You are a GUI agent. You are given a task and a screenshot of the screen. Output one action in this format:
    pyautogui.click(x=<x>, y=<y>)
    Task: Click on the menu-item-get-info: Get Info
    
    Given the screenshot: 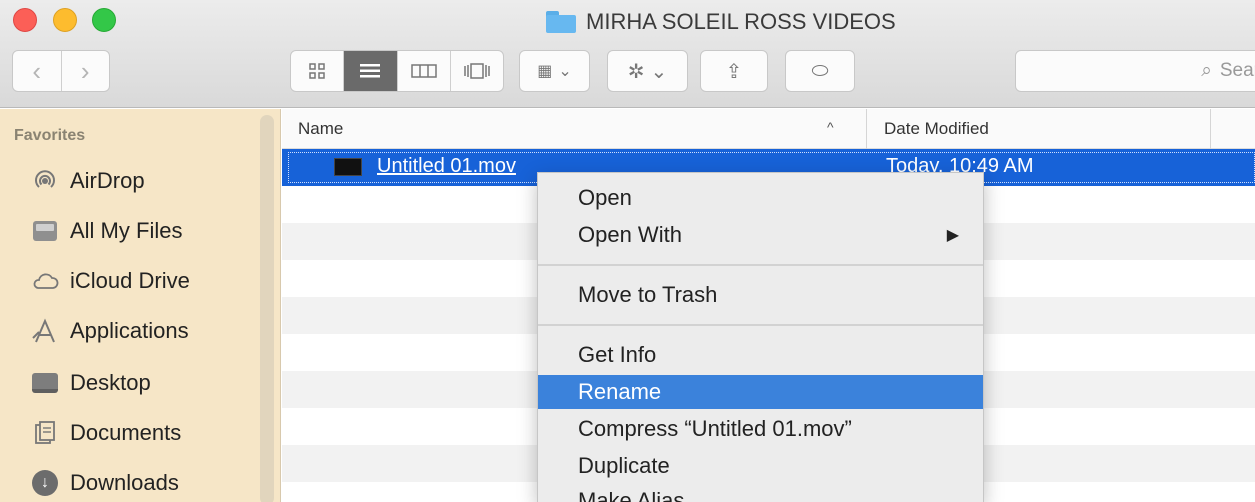 What is the action you would take?
    pyautogui.click(x=760, y=355)
    